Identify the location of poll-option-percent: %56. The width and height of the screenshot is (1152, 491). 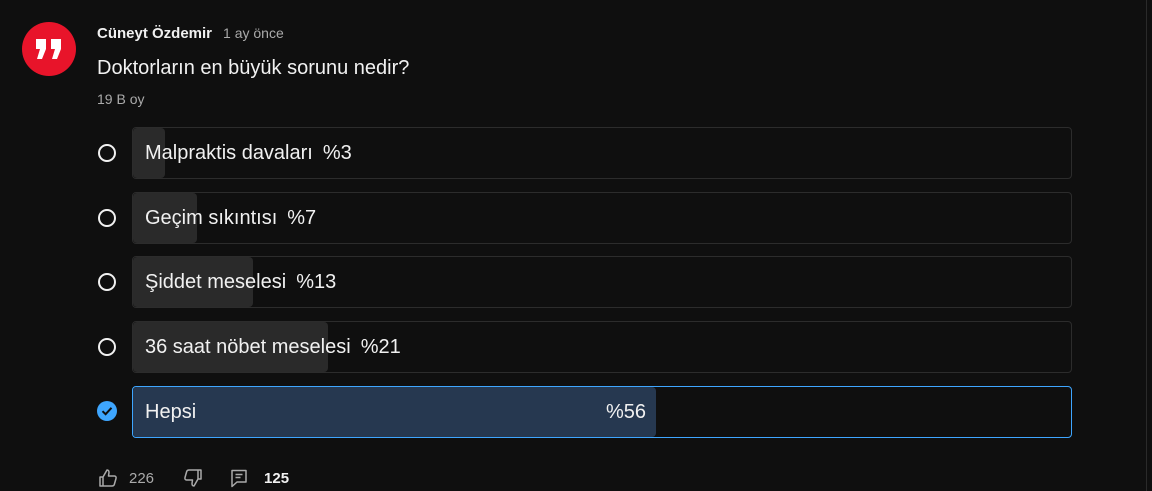
(626, 411).